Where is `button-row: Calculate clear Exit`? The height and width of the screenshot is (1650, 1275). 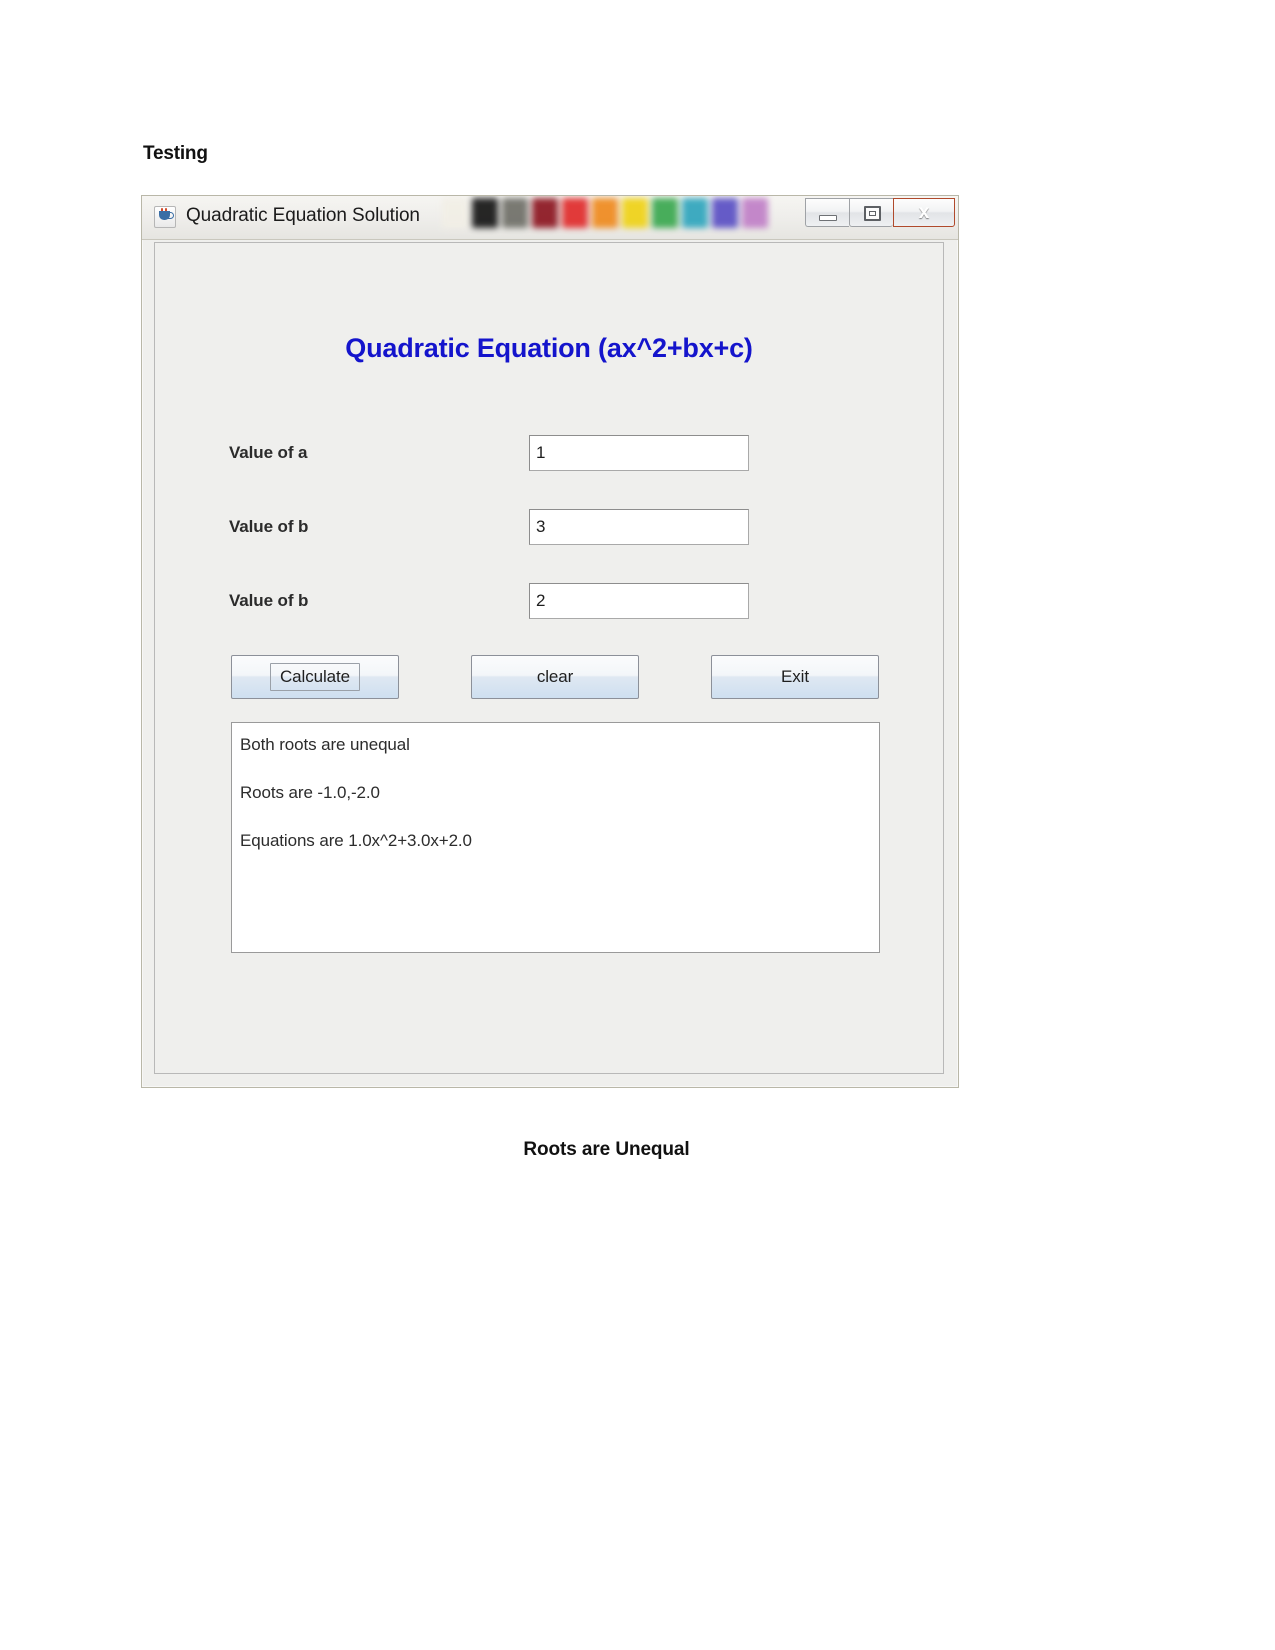 button-row: Calculate clear Exit is located at coordinates (549, 678).